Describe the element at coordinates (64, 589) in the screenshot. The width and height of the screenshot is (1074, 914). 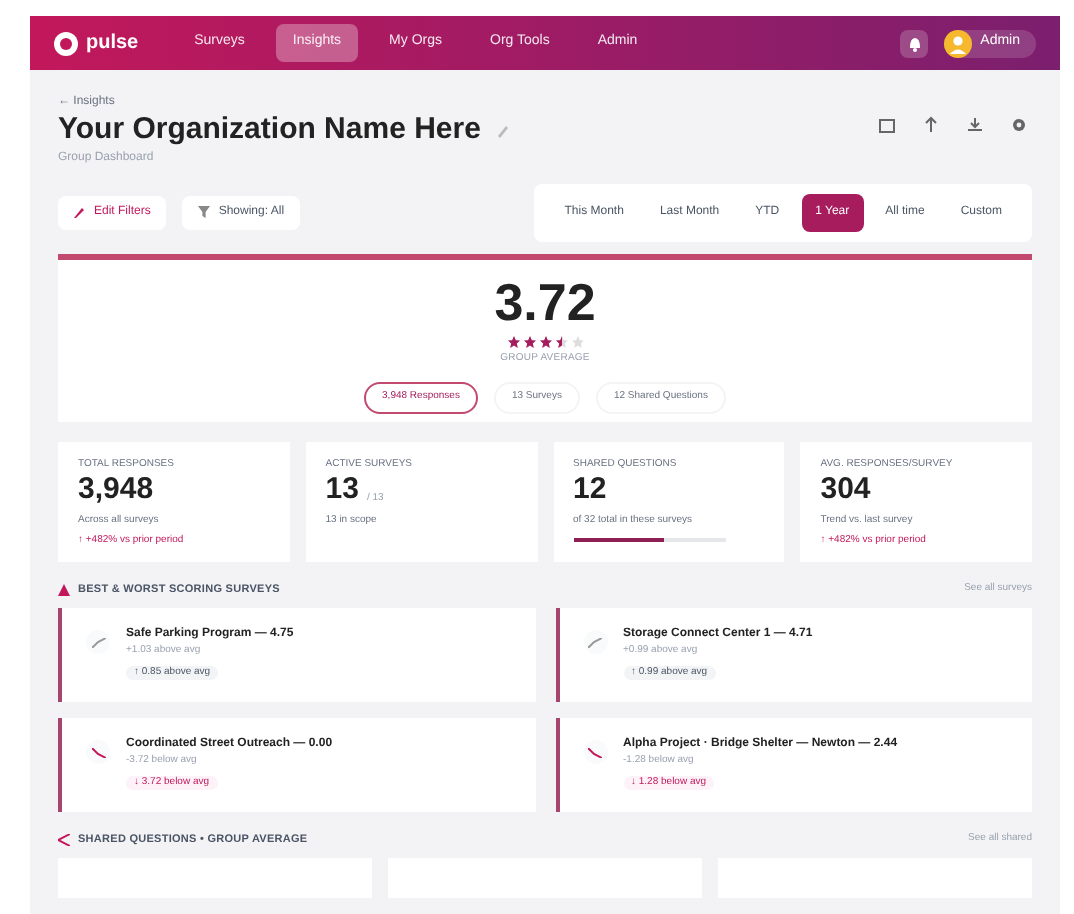
I see `warning-icon` at that location.